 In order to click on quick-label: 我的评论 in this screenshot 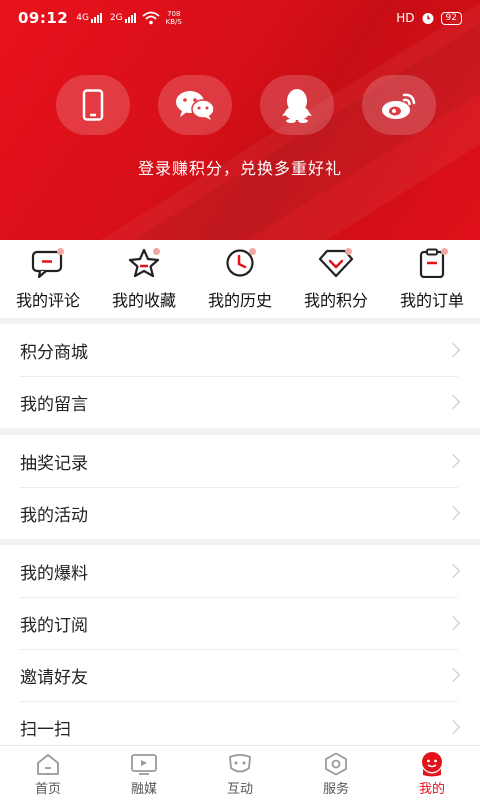, I will do `click(47, 300)`.